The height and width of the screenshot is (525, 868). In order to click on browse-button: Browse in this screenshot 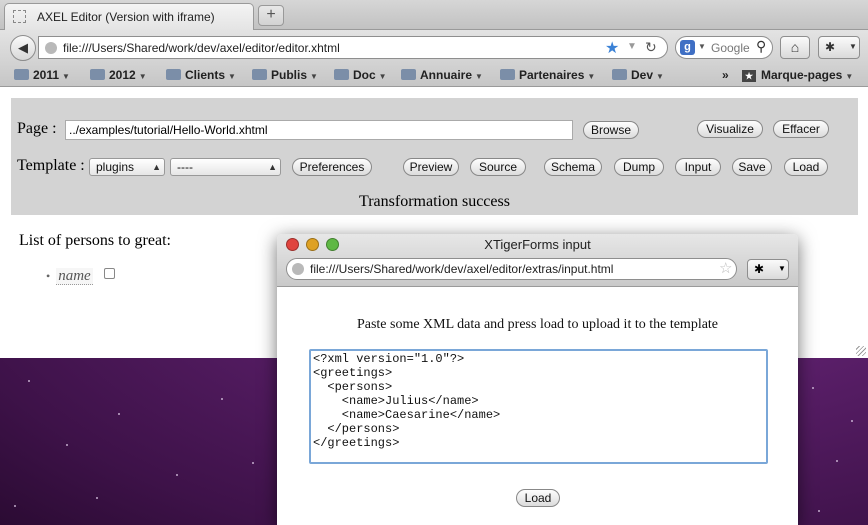, I will do `click(611, 130)`.